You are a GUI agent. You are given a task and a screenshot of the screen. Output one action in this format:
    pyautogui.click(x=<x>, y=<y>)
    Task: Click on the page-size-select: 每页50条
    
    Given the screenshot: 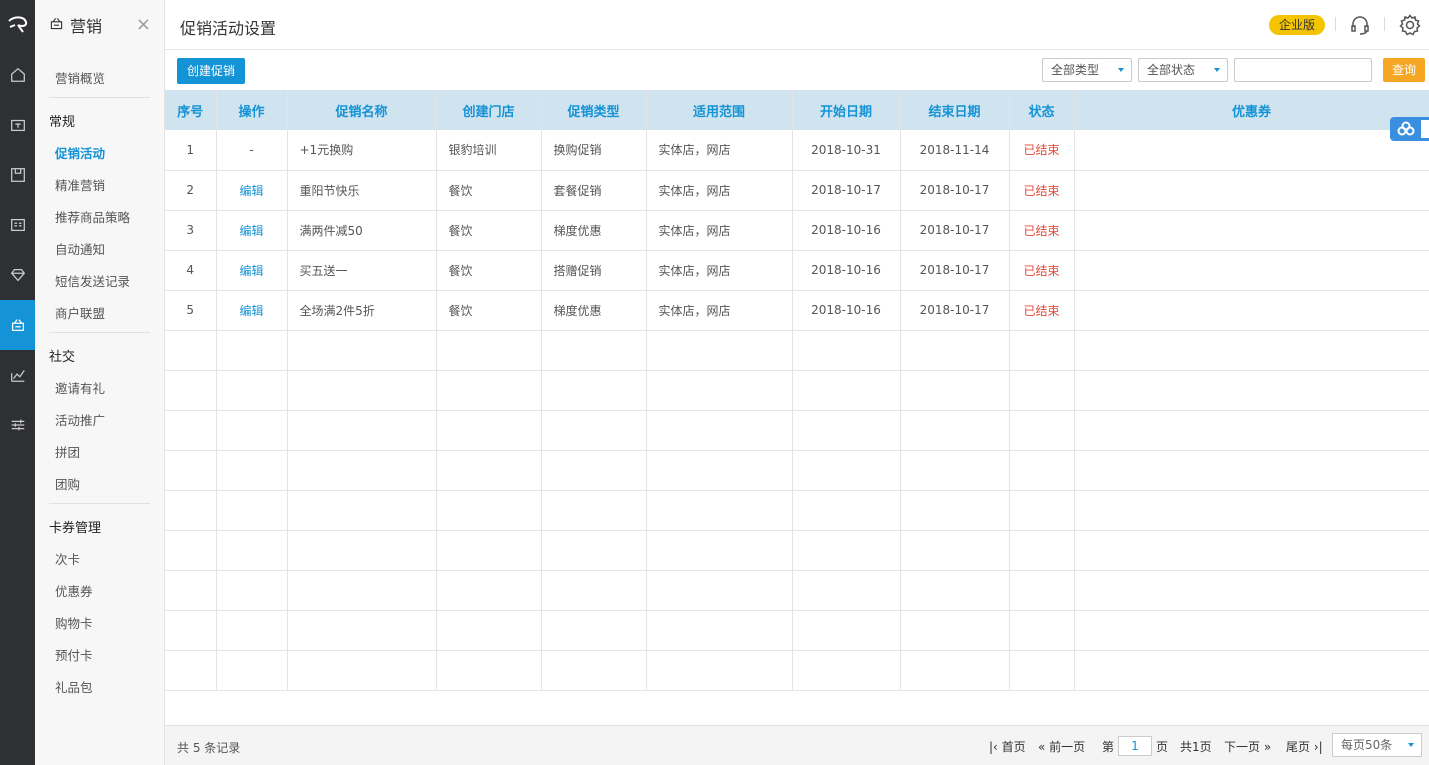 What is the action you would take?
    pyautogui.click(x=1377, y=745)
    